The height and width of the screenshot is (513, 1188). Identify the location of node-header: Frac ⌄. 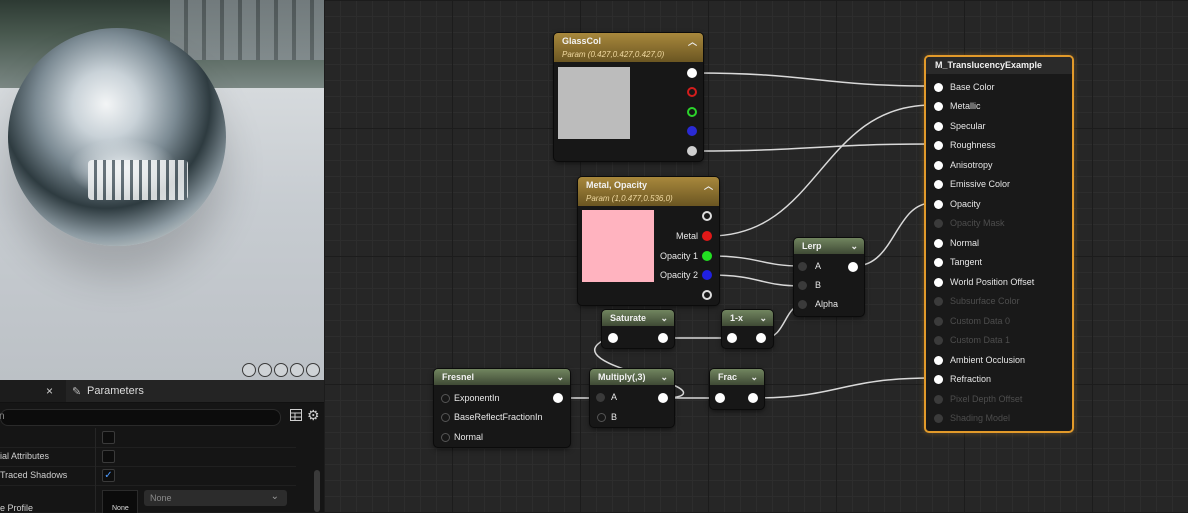
(737, 377).